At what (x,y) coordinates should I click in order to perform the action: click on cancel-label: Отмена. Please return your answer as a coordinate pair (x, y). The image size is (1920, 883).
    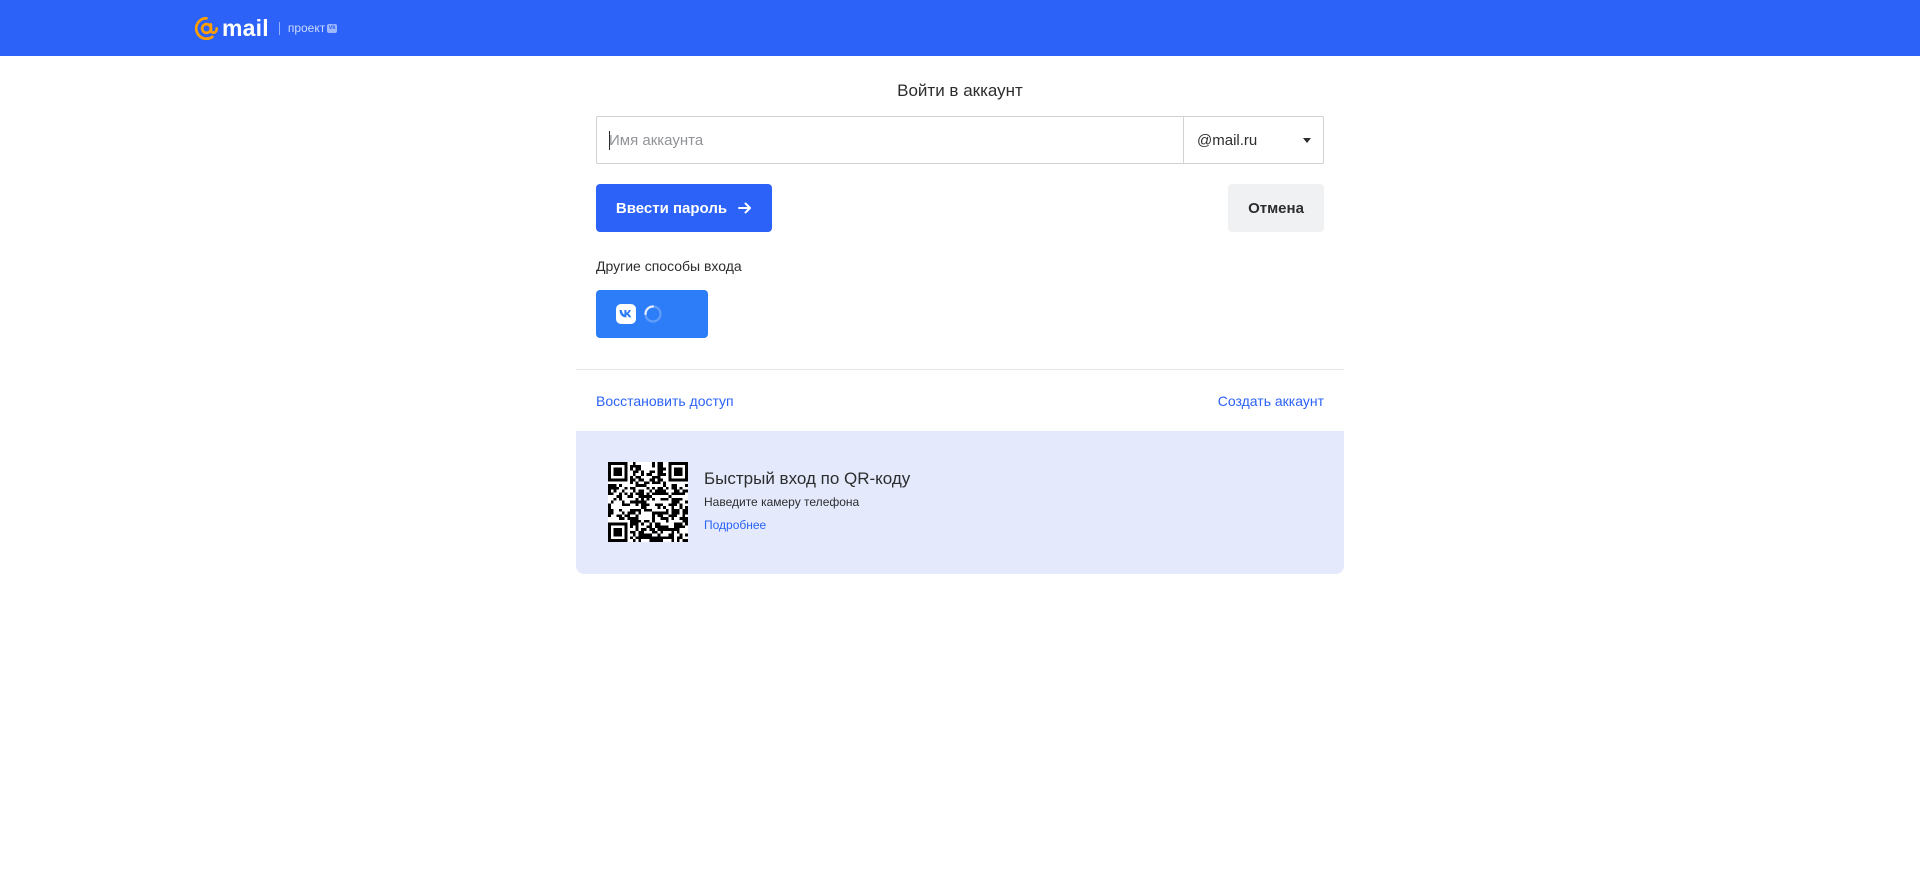
    Looking at the image, I should click on (1276, 208).